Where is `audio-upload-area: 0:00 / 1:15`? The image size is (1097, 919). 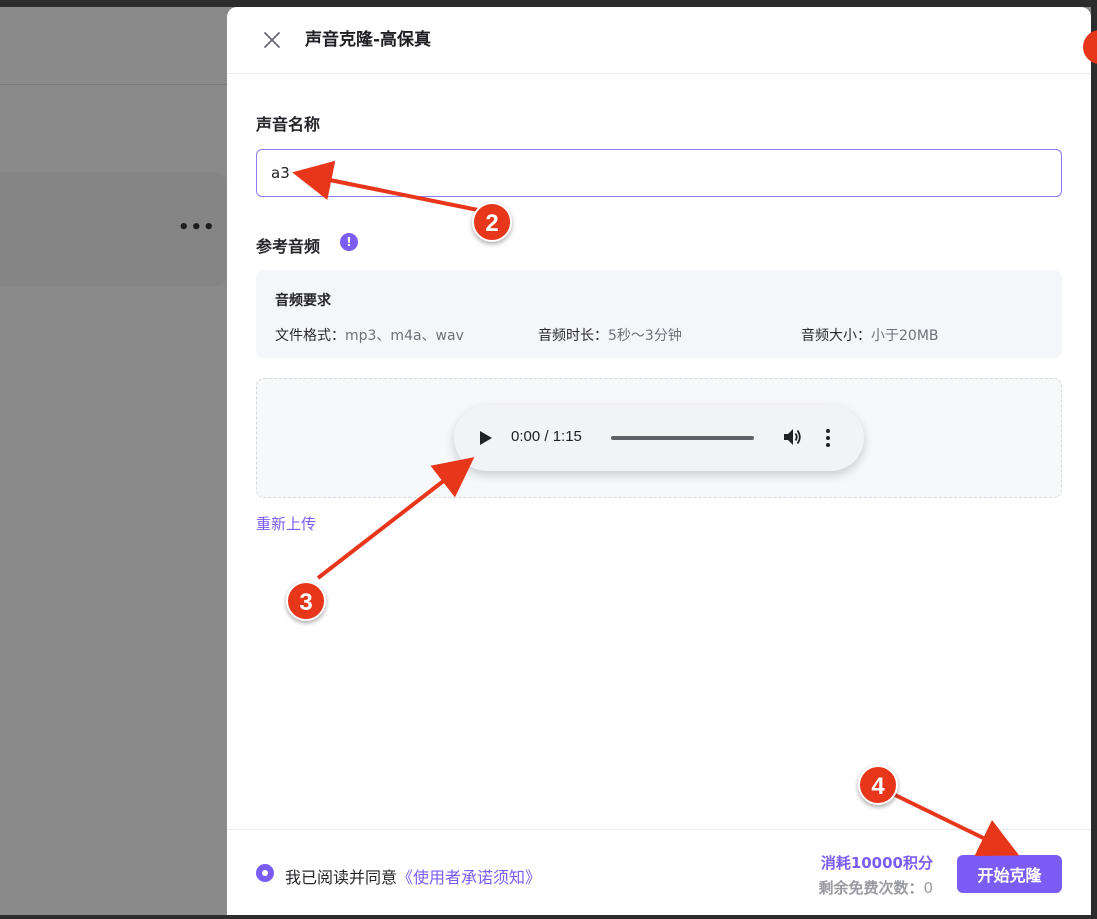
audio-upload-area: 0:00 / 1:15 is located at coordinates (659, 438).